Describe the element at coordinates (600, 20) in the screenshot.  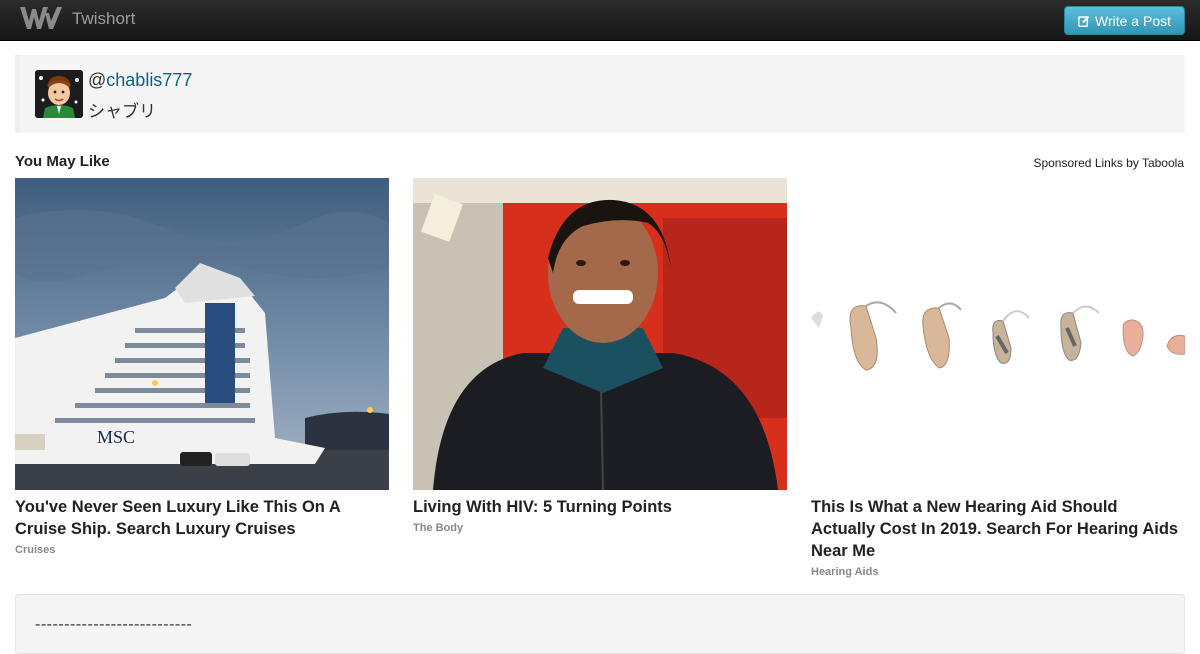
I see `top-navbar: Twishort Write a Post` at that location.